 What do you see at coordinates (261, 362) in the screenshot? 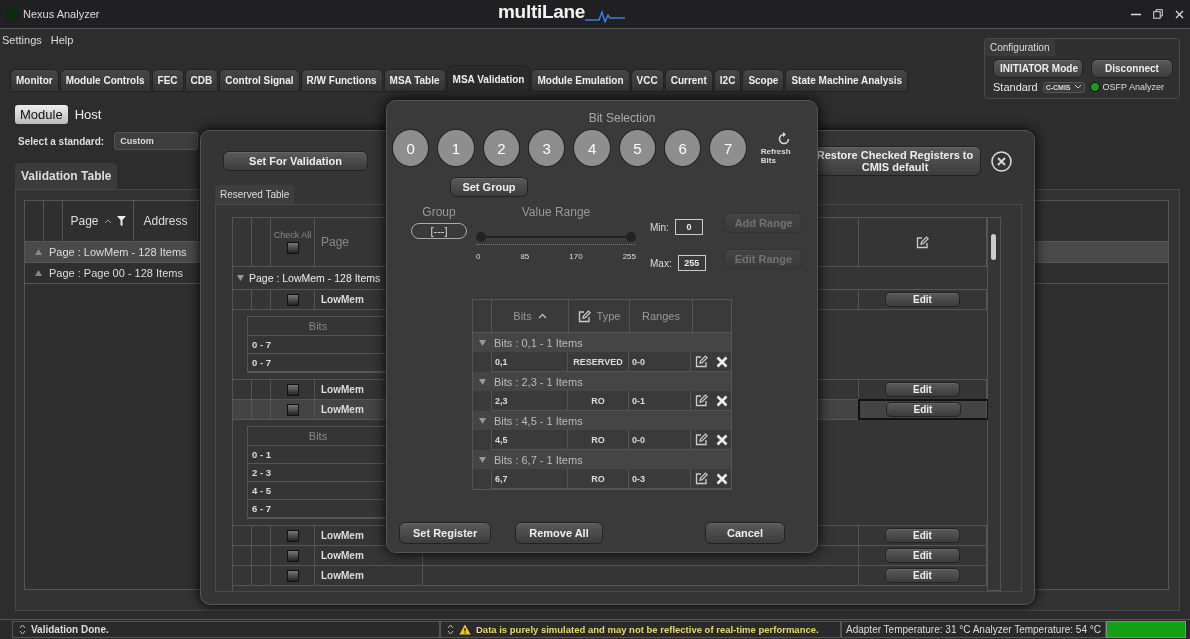
I see `bits-cell: 0 - 7` at bounding box center [261, 362].